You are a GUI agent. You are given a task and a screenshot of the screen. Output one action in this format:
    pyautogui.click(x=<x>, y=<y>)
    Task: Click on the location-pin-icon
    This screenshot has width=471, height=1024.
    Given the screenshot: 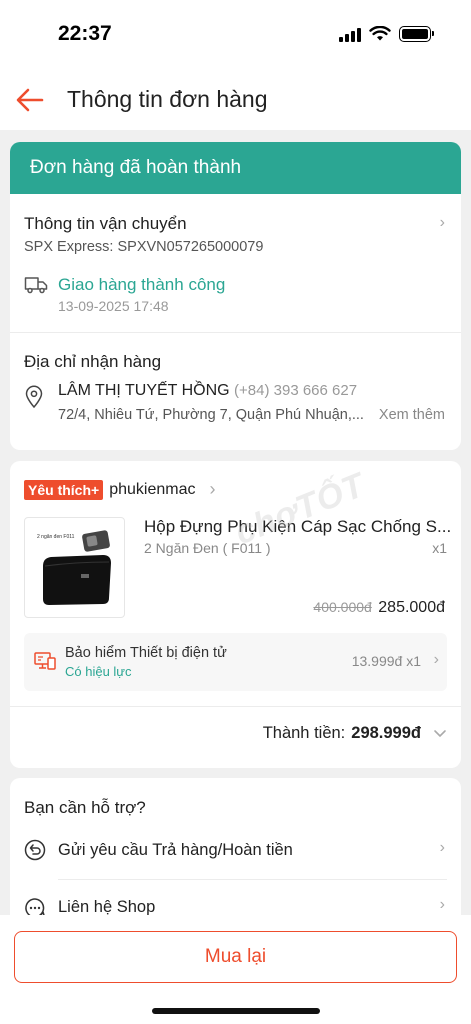 What is the action you would take?
    pyautogui.click(x=34, y=397)
    